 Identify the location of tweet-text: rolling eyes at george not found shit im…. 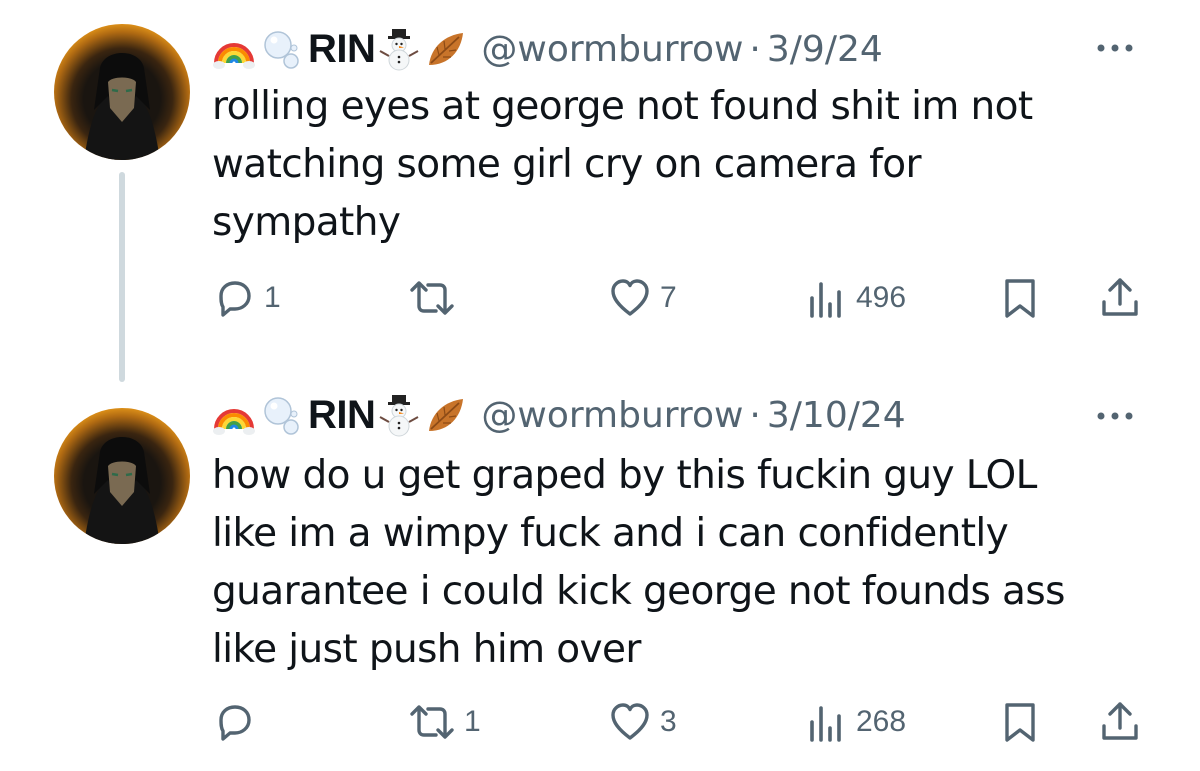
(622, 164).